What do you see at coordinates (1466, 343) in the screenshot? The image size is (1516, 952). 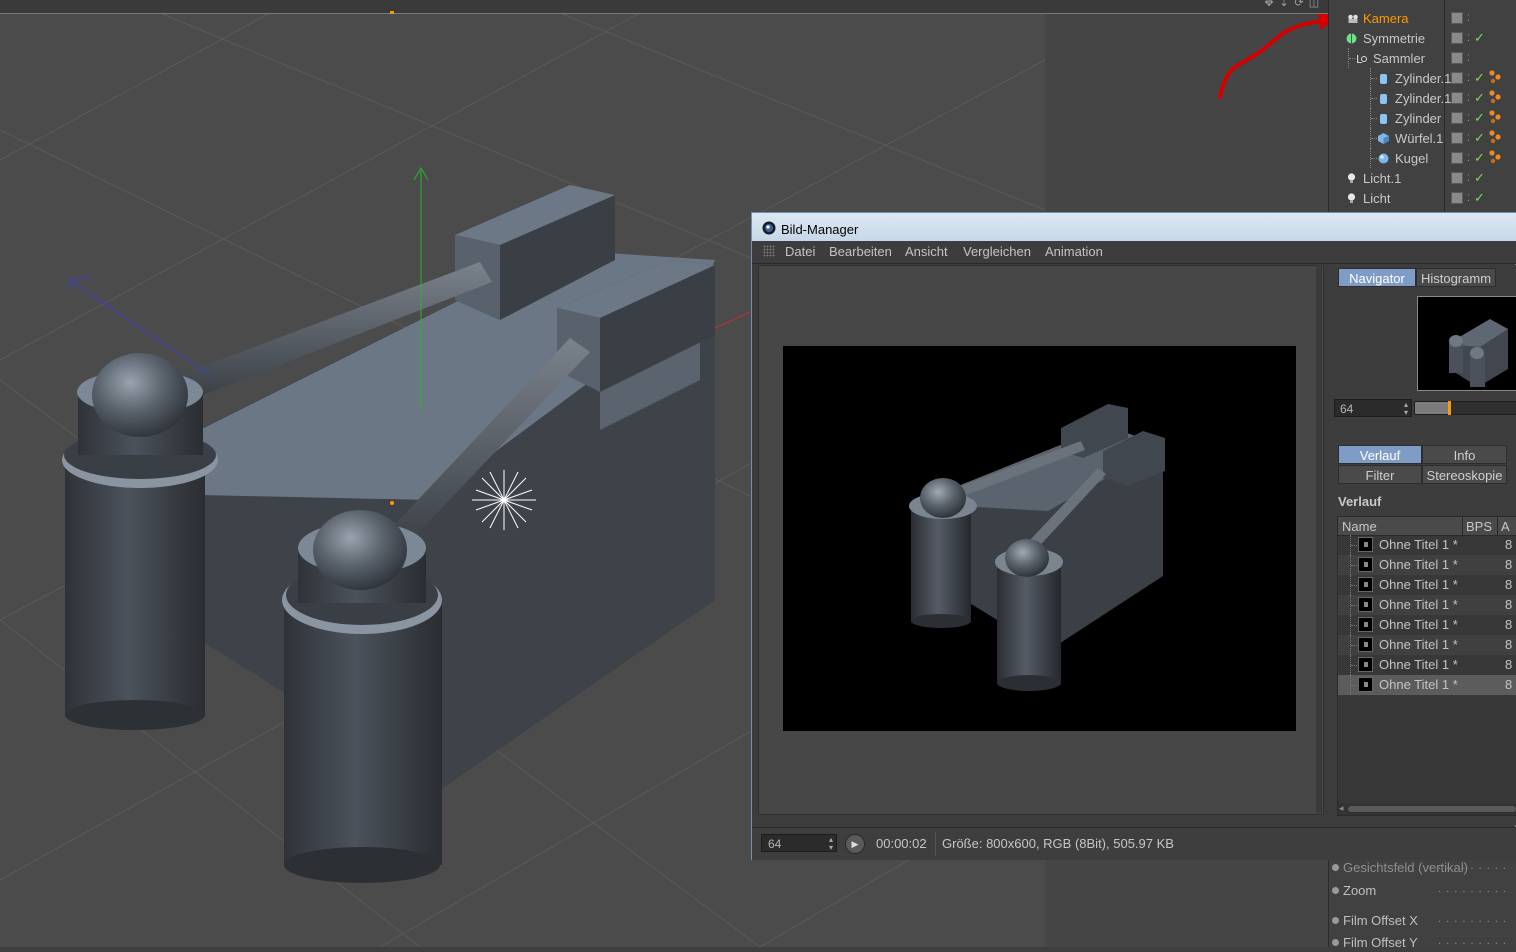 I see `navigator-thumbnail` at bounding box center [1466, 343].